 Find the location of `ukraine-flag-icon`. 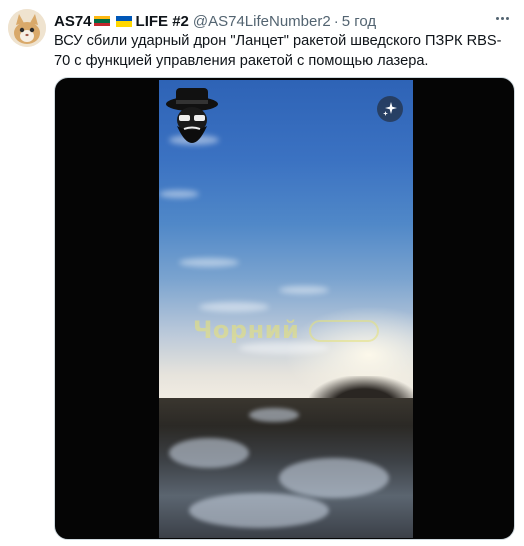

ukraine-flag-icon is located at coordinates (123, 21).